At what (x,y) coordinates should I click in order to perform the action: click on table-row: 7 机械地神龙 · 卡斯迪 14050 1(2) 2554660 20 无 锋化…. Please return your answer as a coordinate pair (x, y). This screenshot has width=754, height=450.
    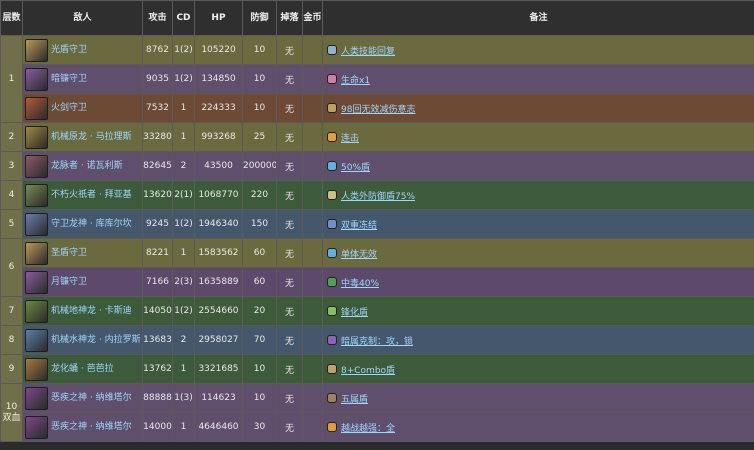
    Looking at the image, I should click on (377, 311).